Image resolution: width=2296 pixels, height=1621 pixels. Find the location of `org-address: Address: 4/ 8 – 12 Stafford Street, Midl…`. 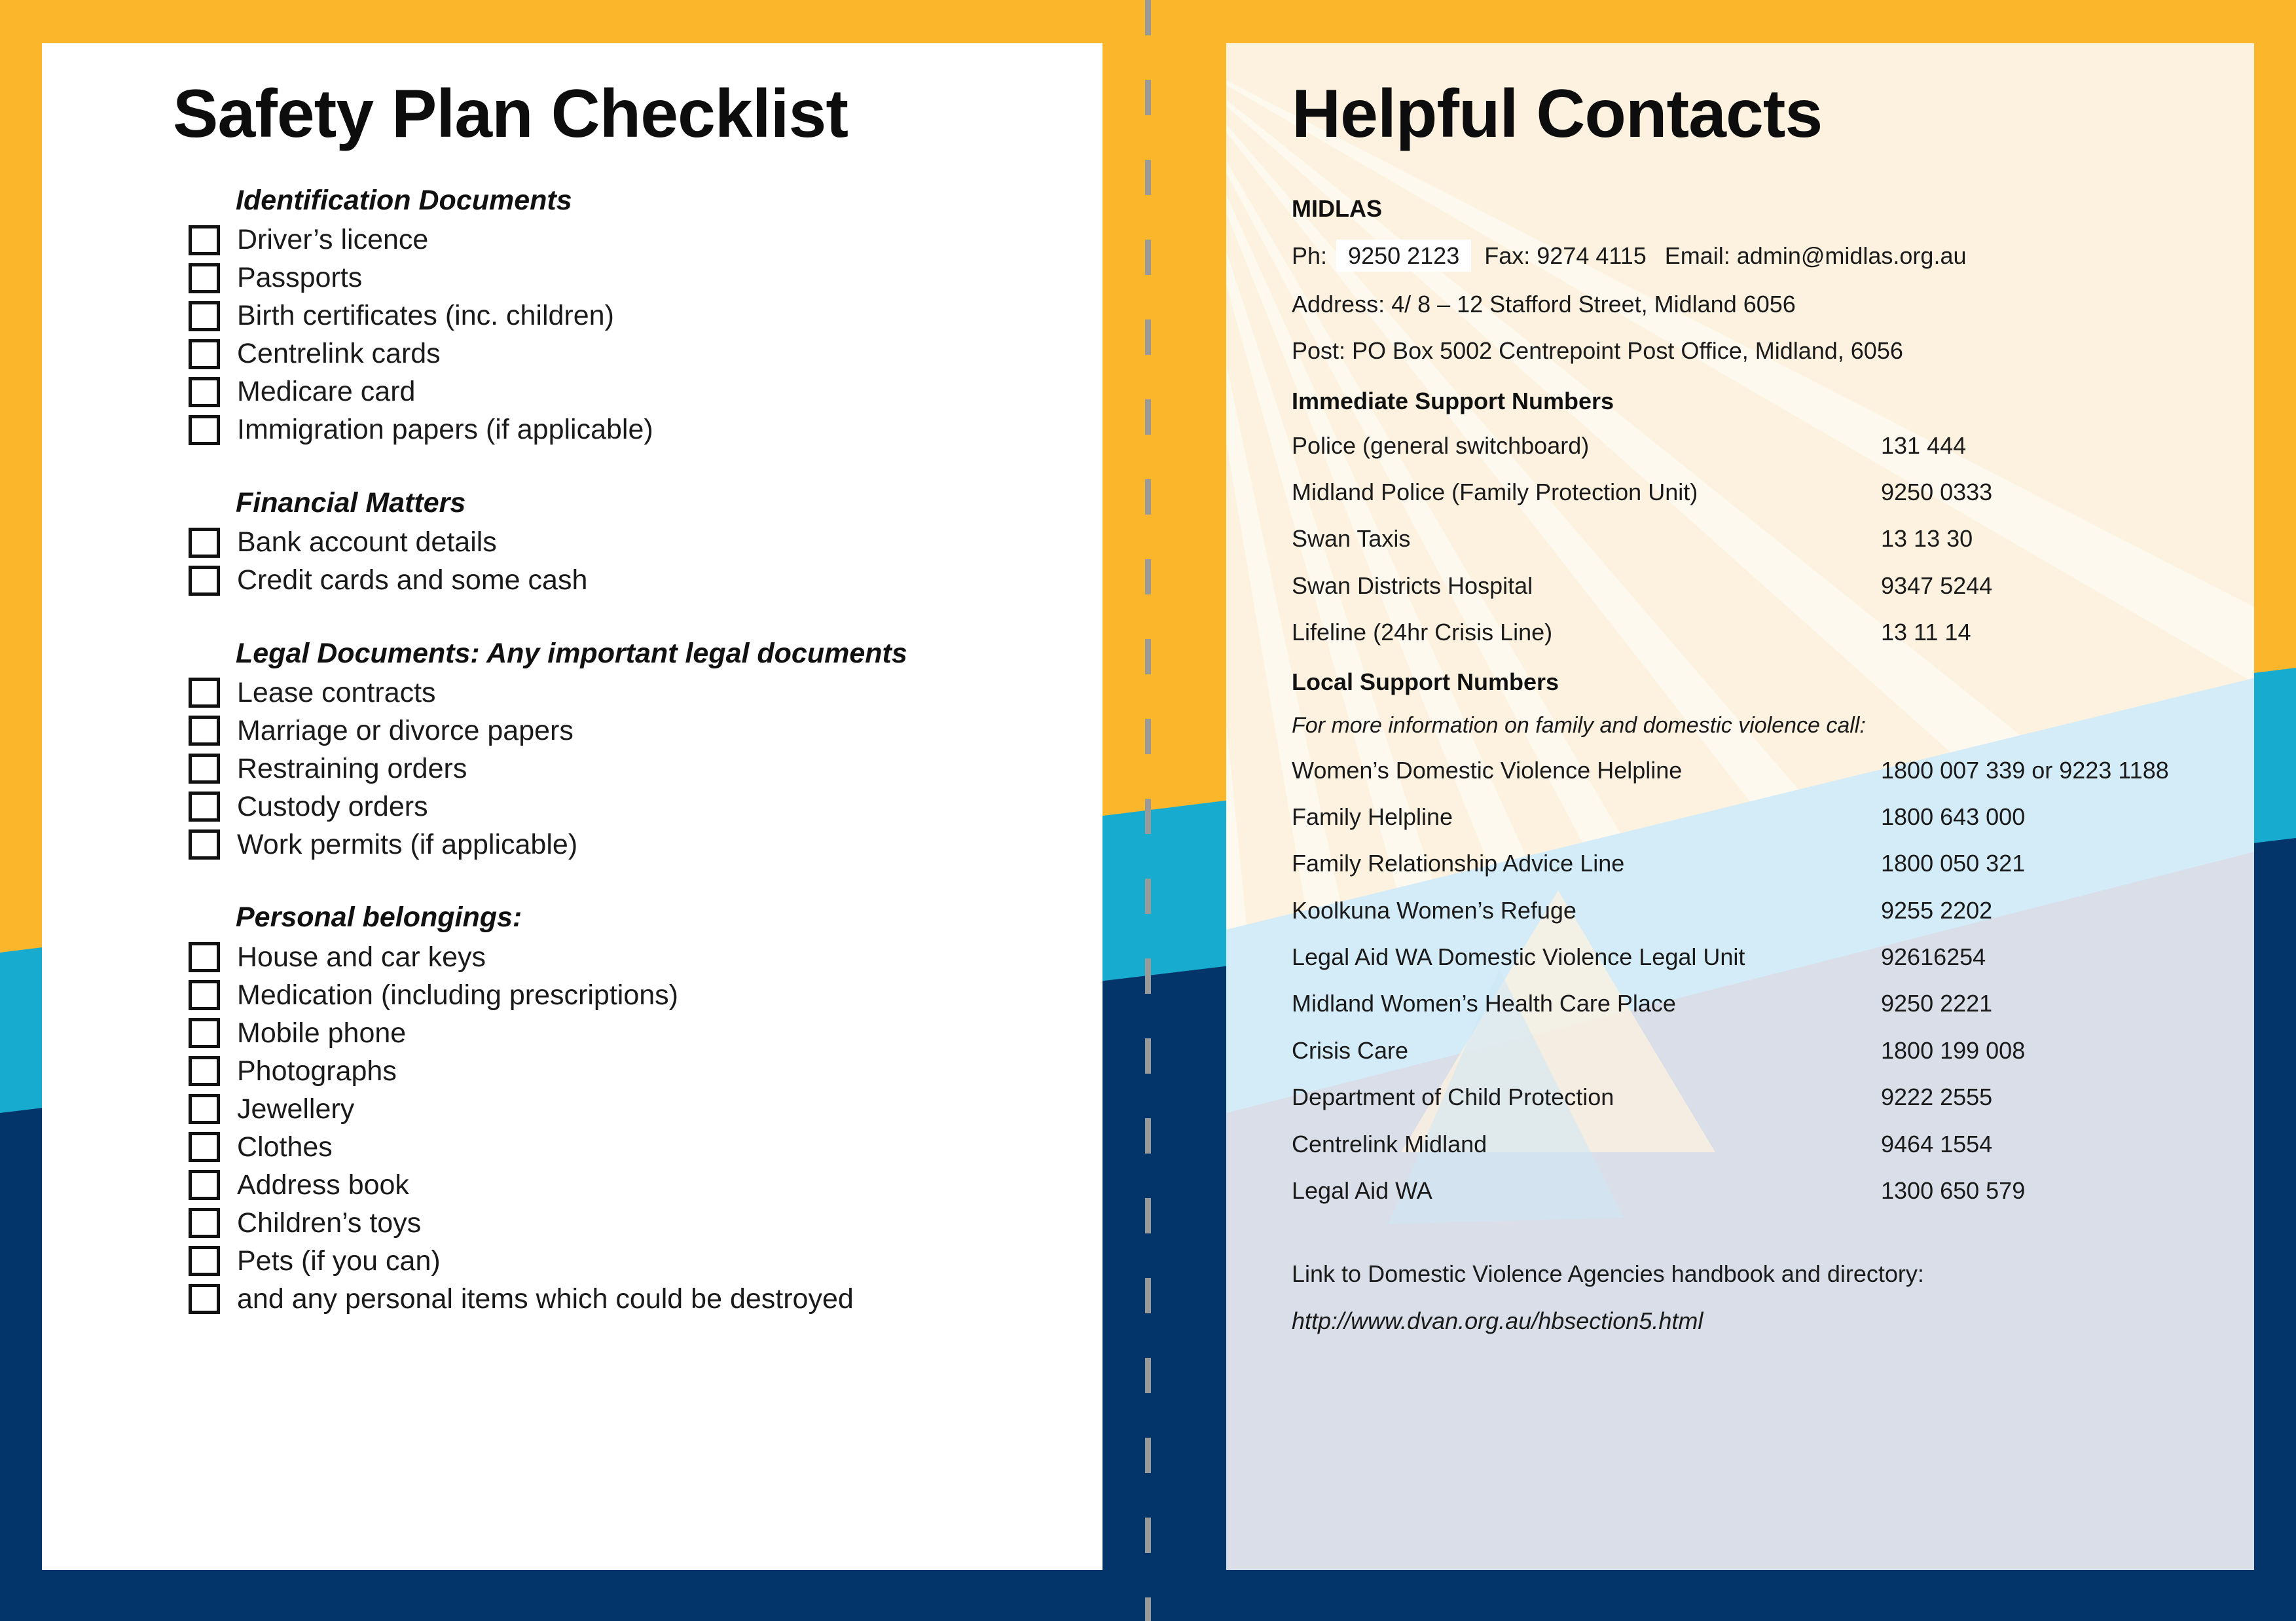

org-address: Address: 4/ 8 – 12 Stafford Street, Midl… is located at coordinates (1544, 304).